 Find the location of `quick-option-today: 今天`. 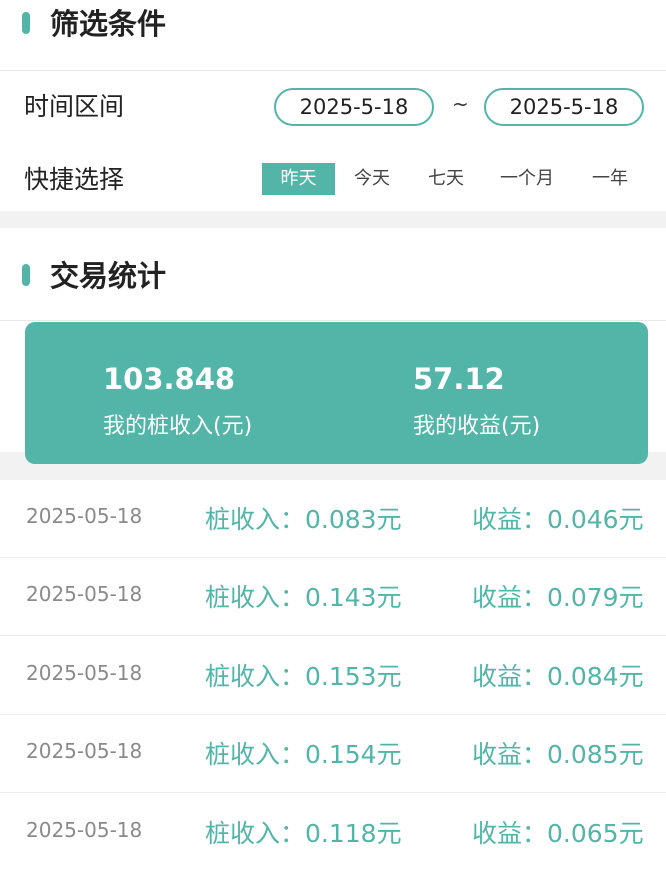

quick-option-today: 今天 is located at coordinates (372, 179).